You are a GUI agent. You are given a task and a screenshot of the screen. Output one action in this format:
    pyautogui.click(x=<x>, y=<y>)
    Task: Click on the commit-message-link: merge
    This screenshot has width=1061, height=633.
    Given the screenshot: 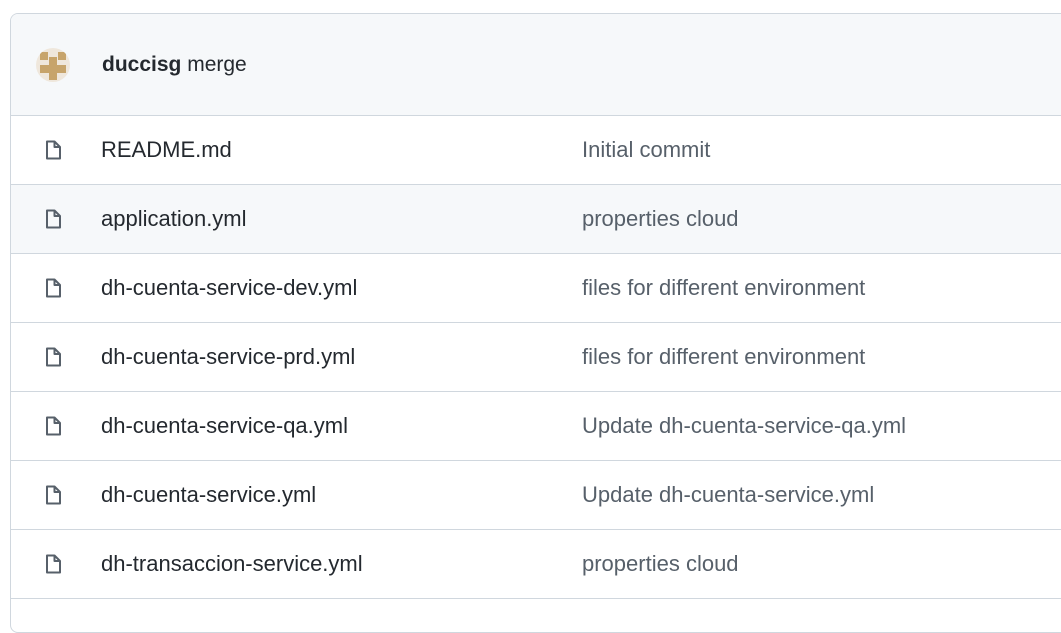 What is the action you would take?
    pyautogui.click(x=217, y=64)
    